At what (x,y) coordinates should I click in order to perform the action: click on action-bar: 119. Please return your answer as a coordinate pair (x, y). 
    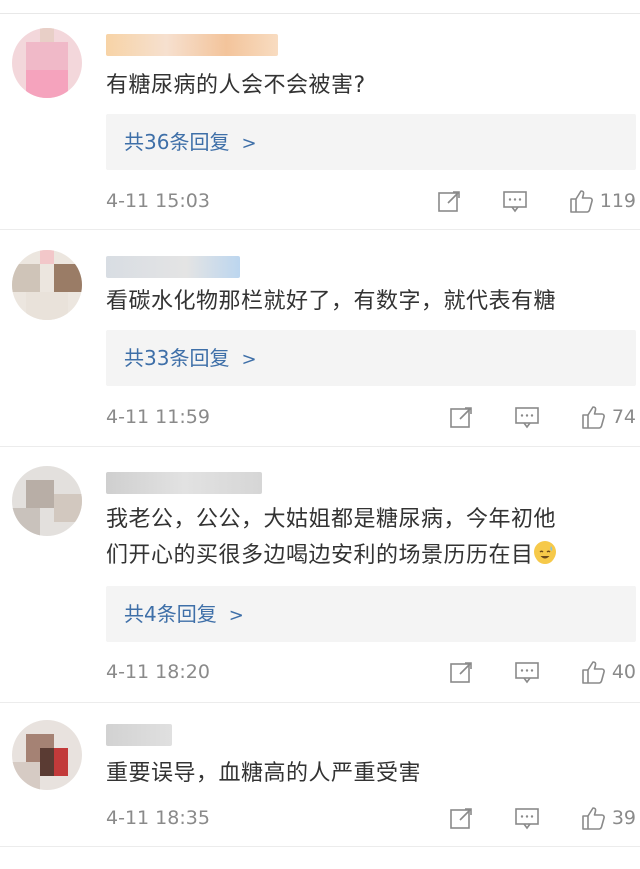
    Looking at the image, I should click on (536, 201).